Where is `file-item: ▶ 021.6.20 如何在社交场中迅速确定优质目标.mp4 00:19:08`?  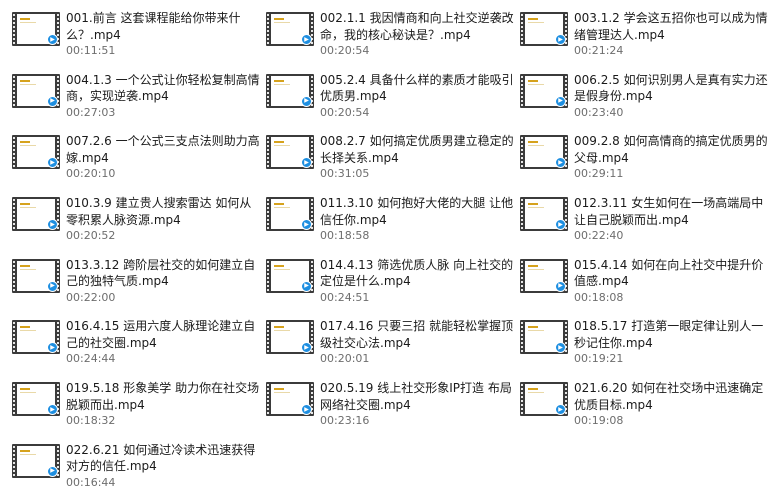
file-item: ▶ 021.6.20 如何在社交场中迅速确定优质目标.mp4 00:19:08 is located at coordinates (647, 407).